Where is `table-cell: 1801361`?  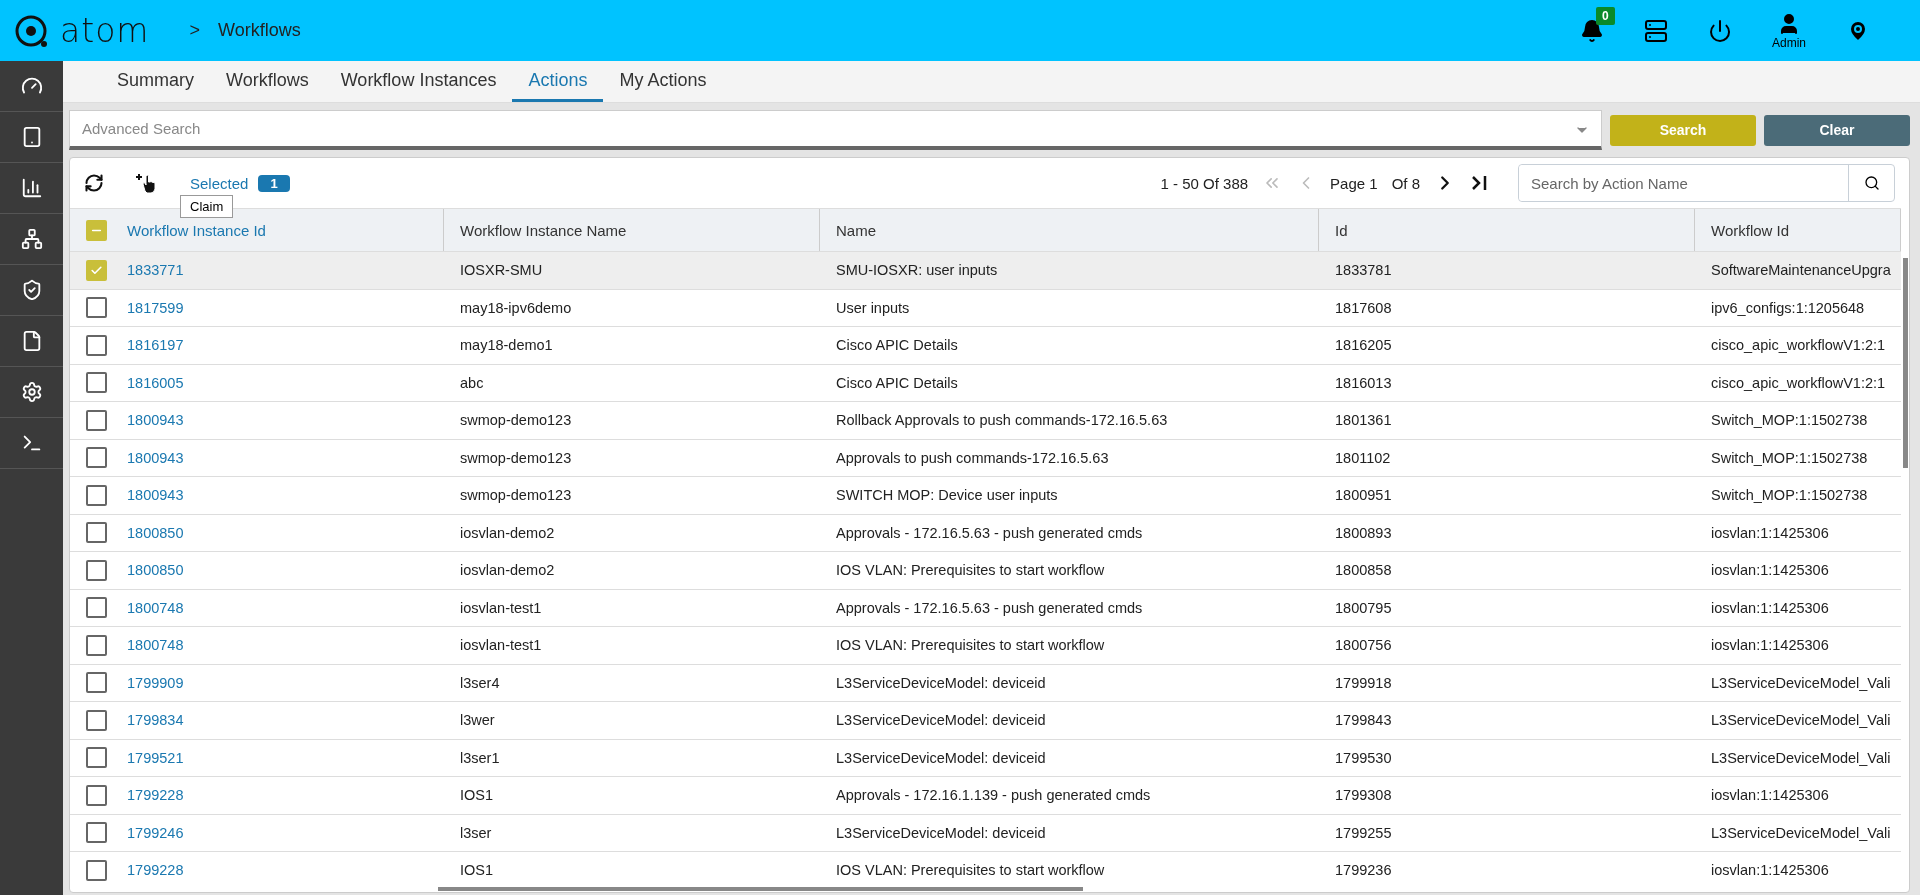 table-cell: 1801361 is located at coordinates (1363, 420).